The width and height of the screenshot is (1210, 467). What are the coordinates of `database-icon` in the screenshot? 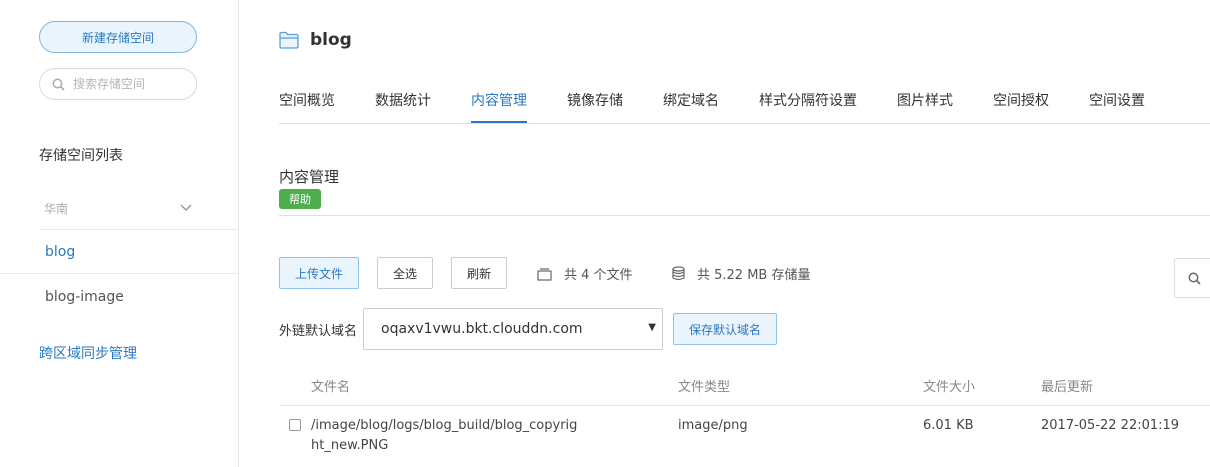 It's located at (678, 273).